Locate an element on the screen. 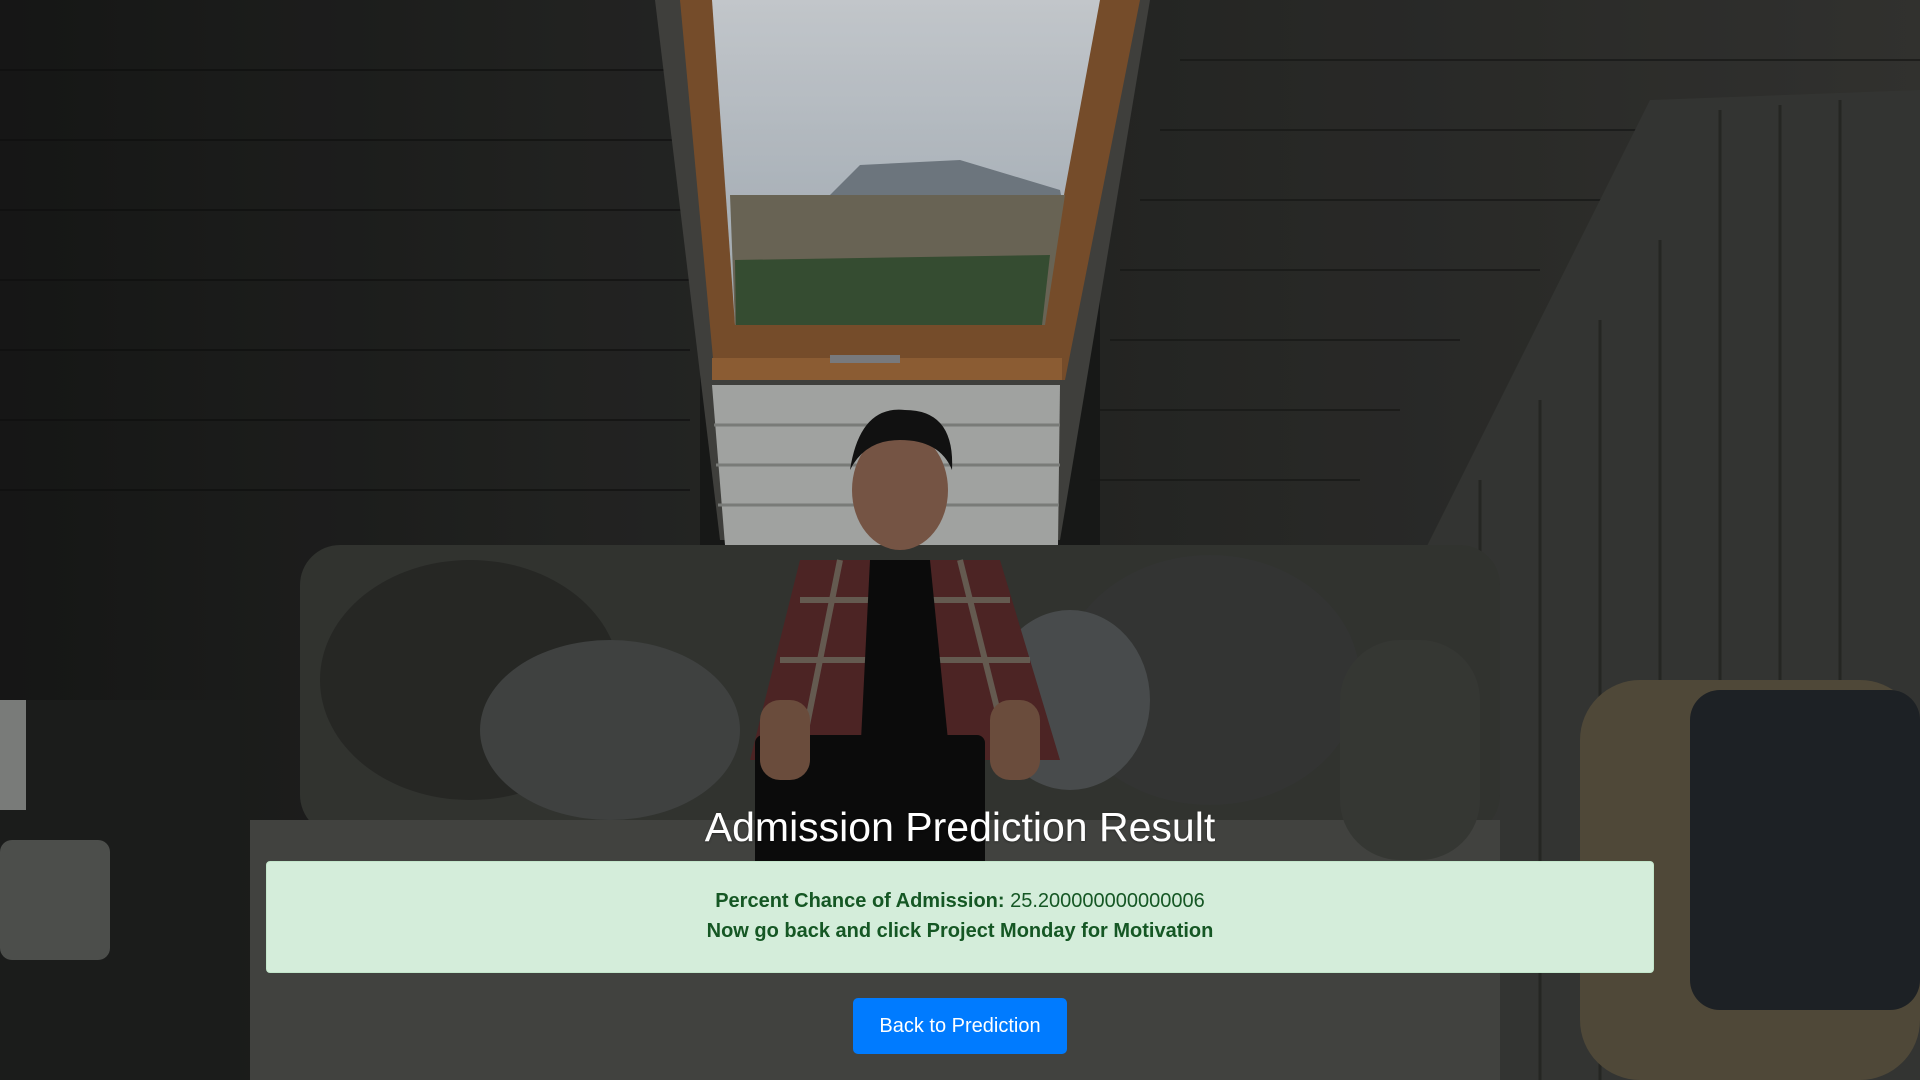 Image resolution: width=1920 pixels, height=1080 pixels. back-to-prediction-button: Back to Prediction is located at coordinates (960, 1026).